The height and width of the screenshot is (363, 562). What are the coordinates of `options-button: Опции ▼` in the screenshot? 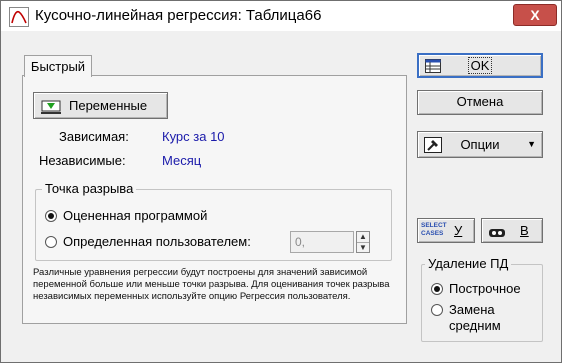 It's located at (480, 144).